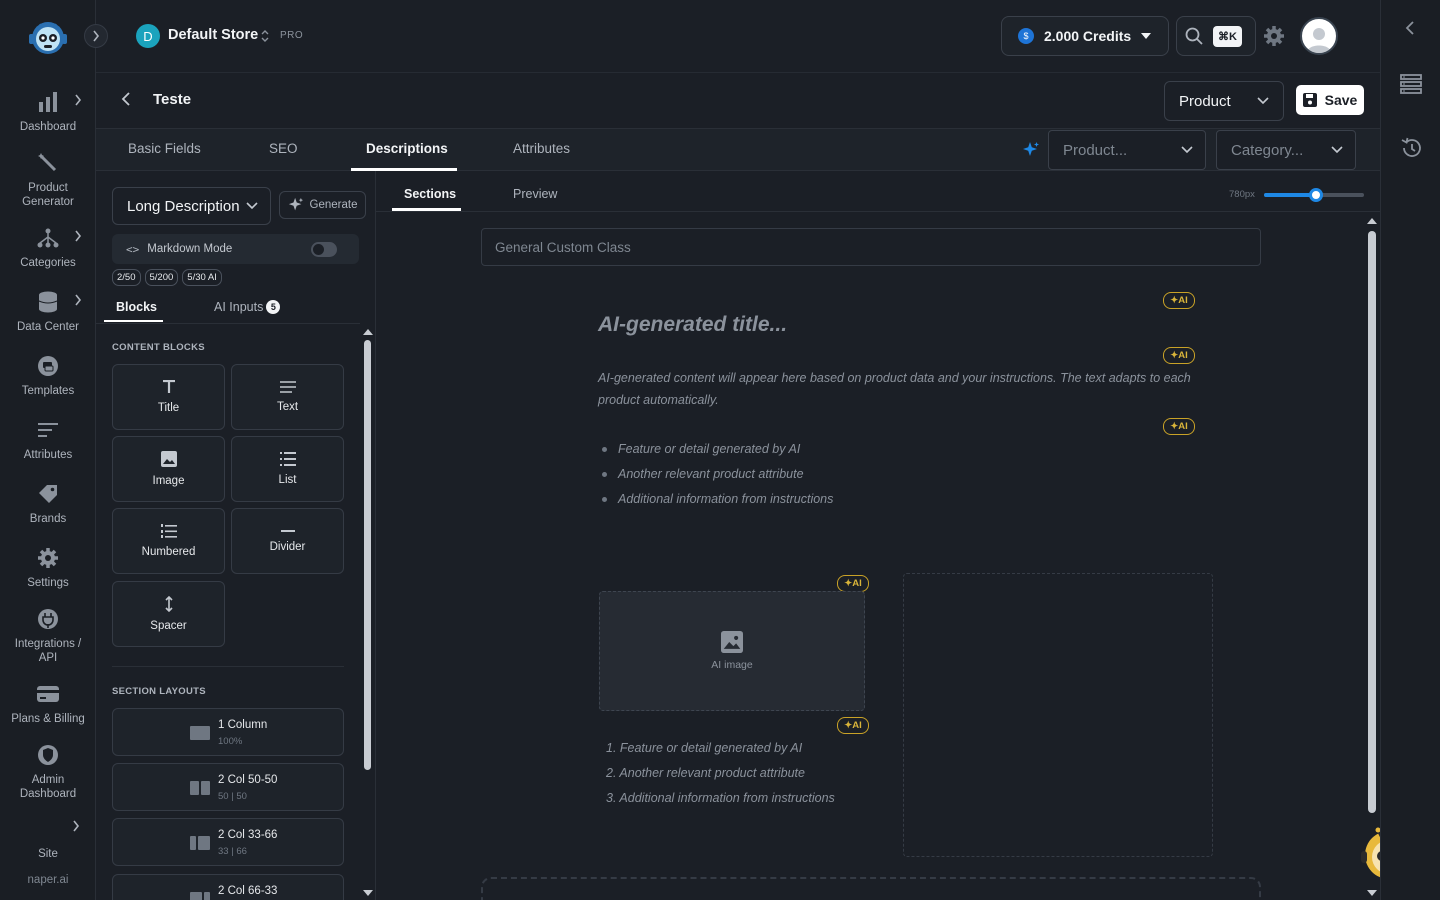 Image resolution: width=1440 pixels, height=900 pixels. Describe the element at coordinates (228, 787) in the screenshot. I see `layout-2-col-50-50: 2 Col 50-50 50 | 50` at that location.